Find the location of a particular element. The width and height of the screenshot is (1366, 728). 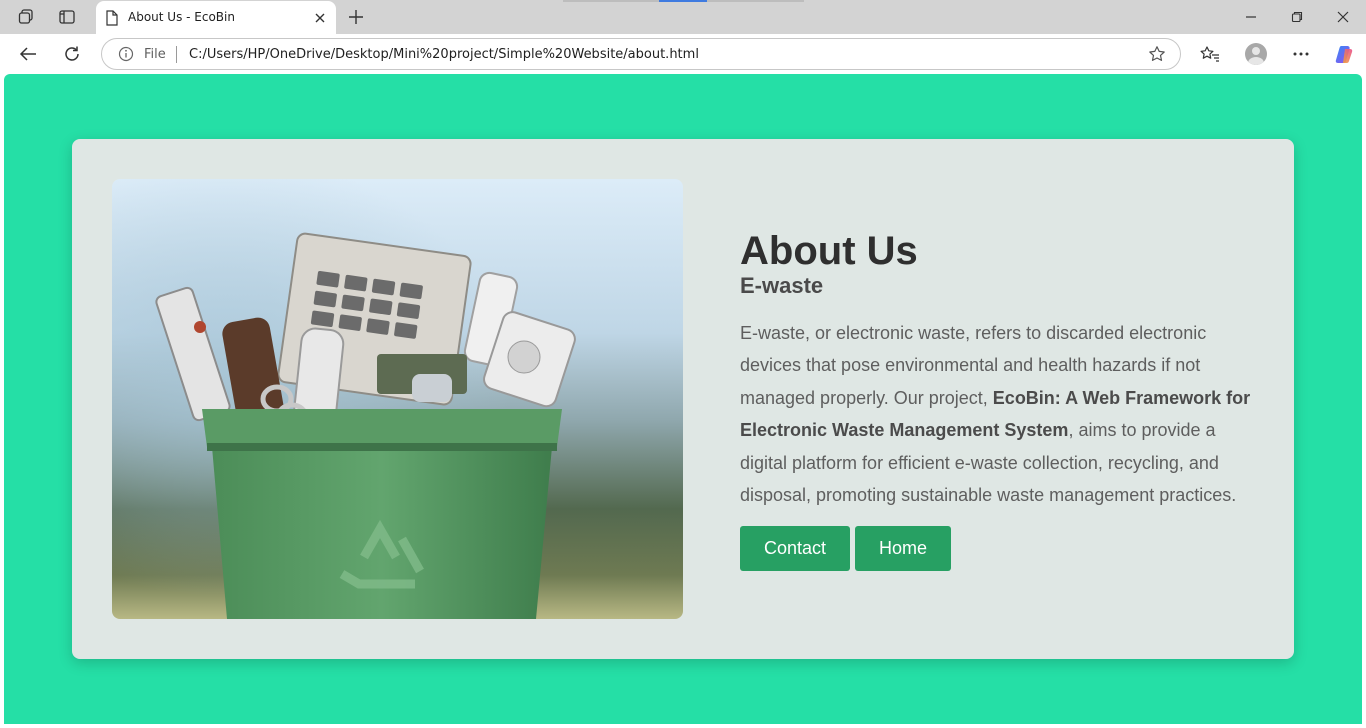

workspaces-icon is located at coordinates (26, 17).